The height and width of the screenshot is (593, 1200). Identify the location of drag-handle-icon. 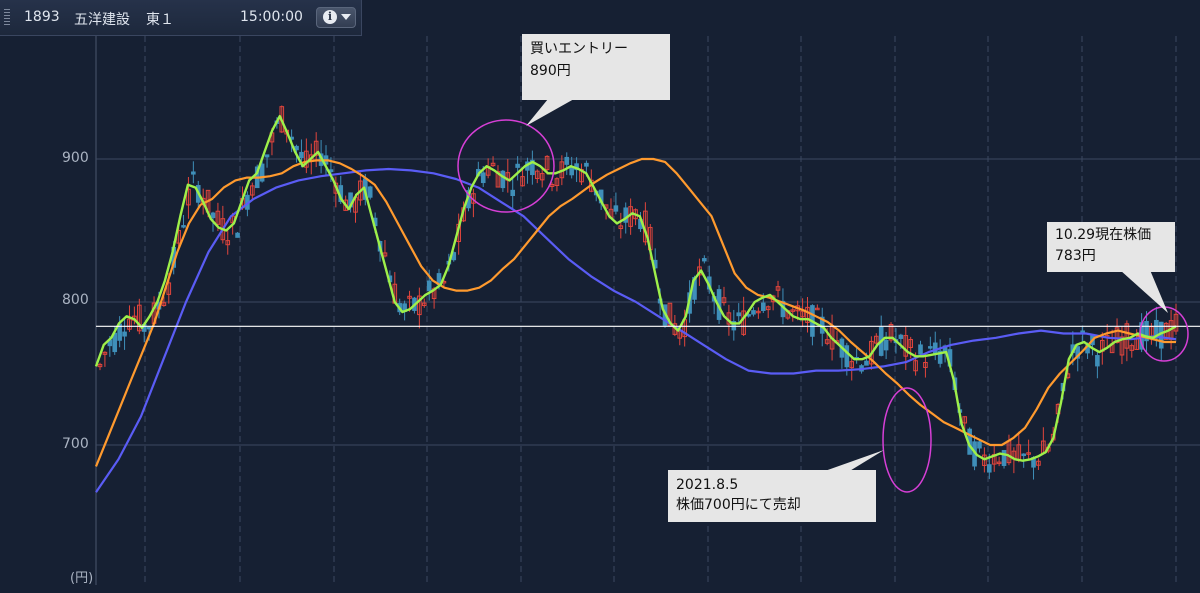
(7, 18).